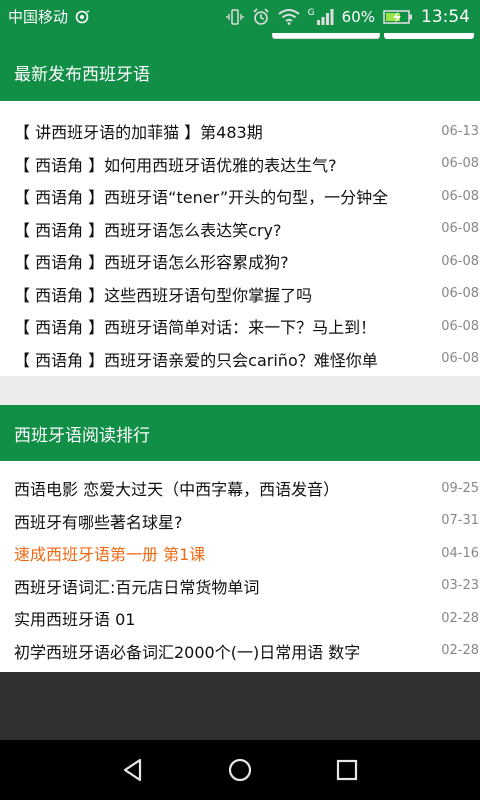 This screenshot has height=800, width=480. I want to click on list-item: 【 讲西班牙语的加菲猫 】第483期 06-13, so click(240, 131).